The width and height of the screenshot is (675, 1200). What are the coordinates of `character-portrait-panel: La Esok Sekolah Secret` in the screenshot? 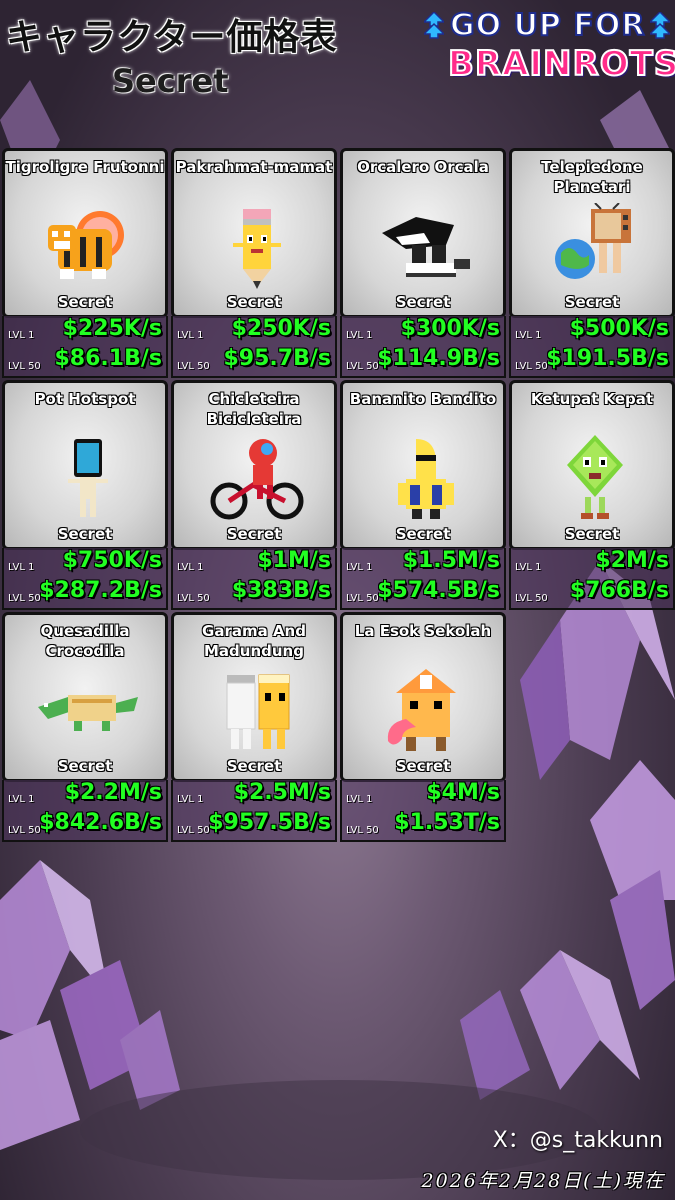 It's located at (423, 697).